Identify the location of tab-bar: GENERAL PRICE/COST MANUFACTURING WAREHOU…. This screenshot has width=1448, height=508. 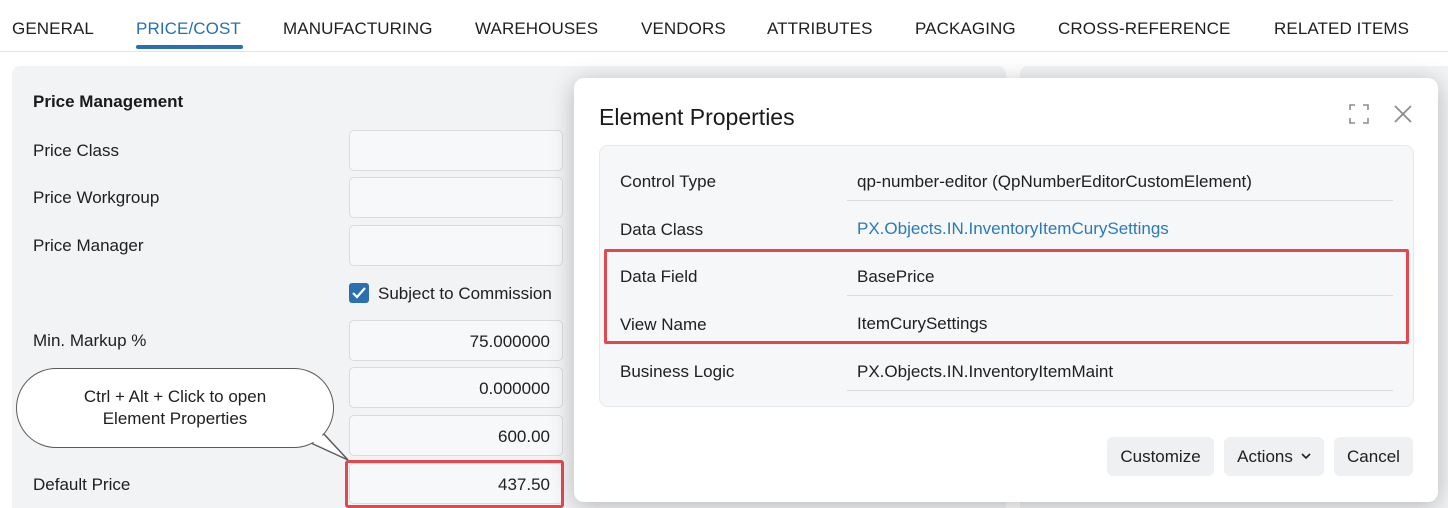
(724, 26).